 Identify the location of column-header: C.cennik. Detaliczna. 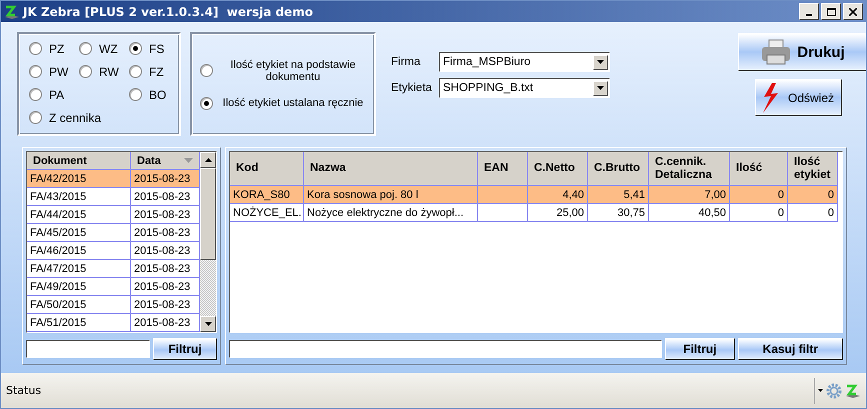
(689, 169).